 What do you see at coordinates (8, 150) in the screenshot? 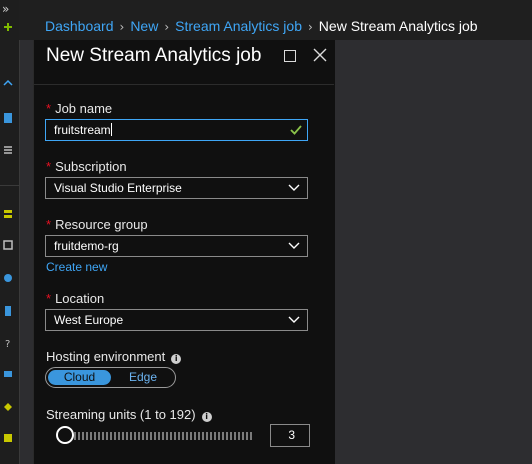
I see `all-services-icon` at bounding box center [8, 150].